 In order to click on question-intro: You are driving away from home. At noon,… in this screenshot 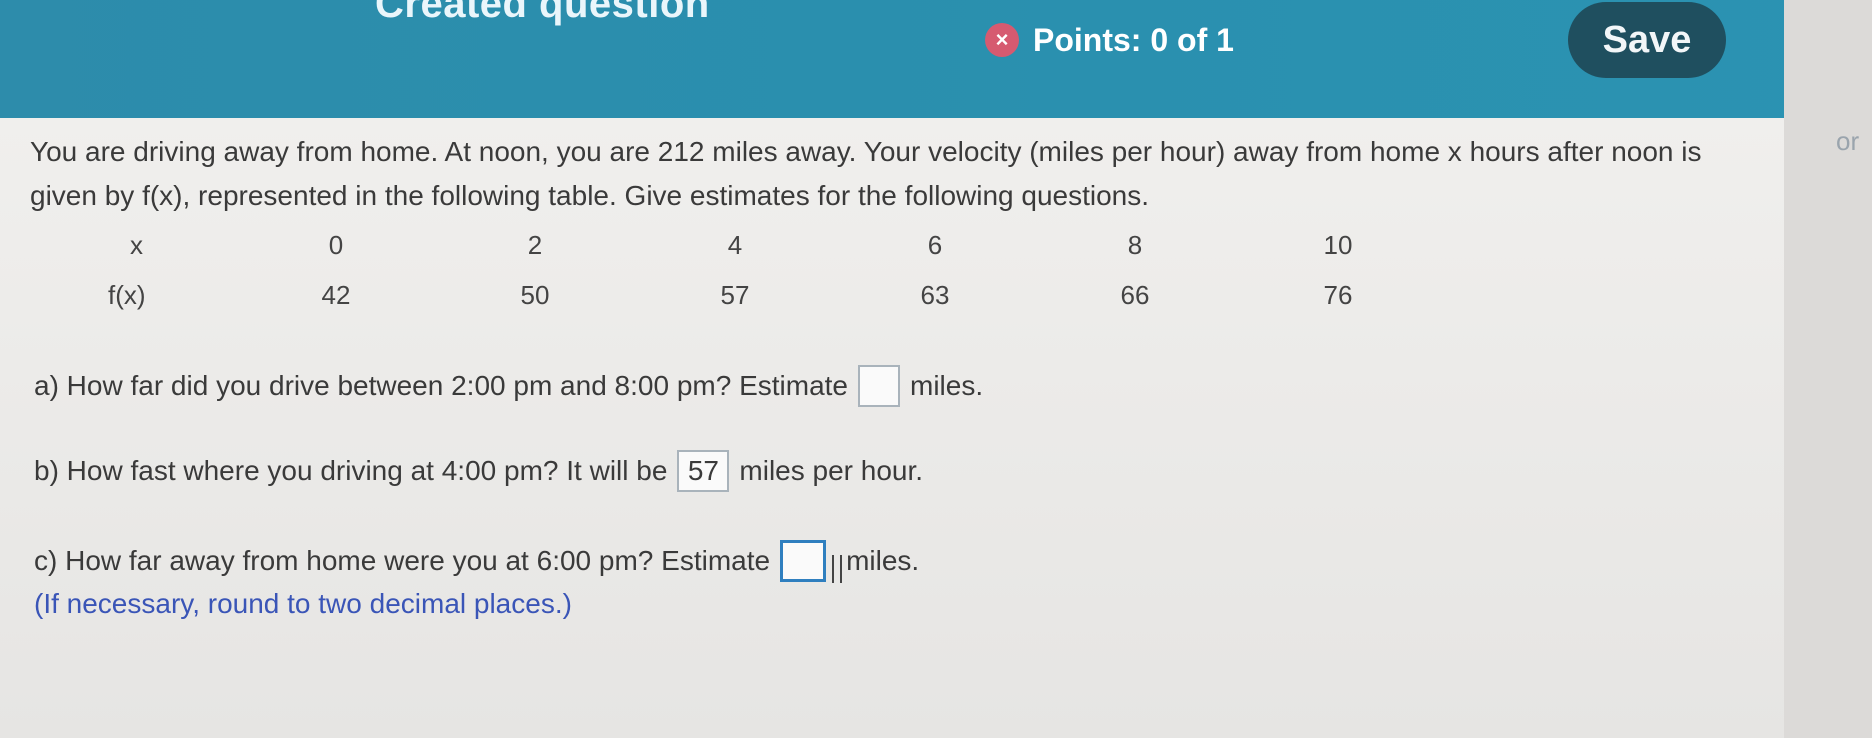, I will do `click(866, 173)`.